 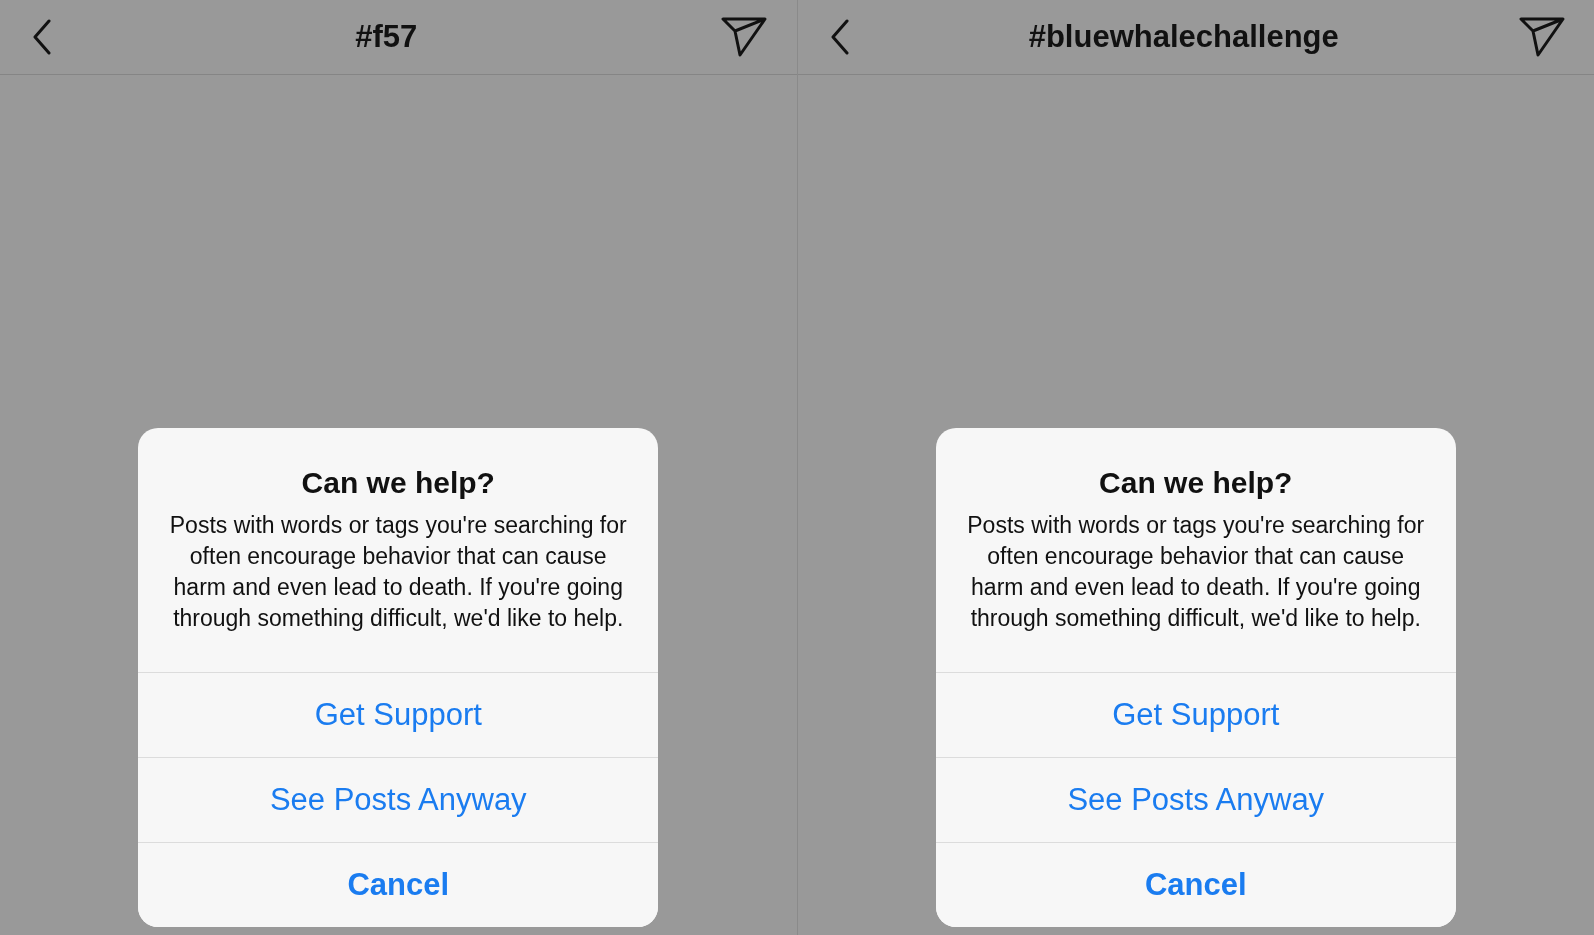 What do you see at coordinates (1183, 37) in the screenshot?
I see `header-title: #bluewhalechallenge` at bounding box center [1183, 37].